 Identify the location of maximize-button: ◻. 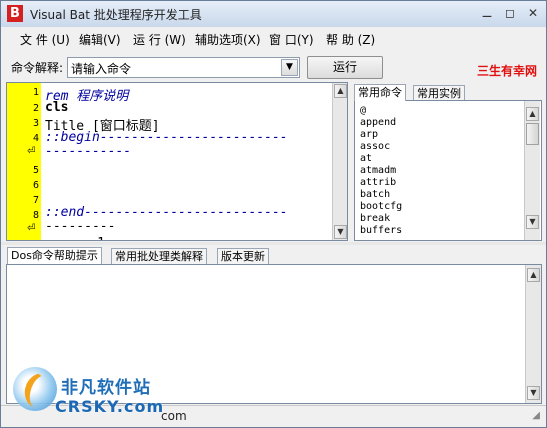
(510, 13).